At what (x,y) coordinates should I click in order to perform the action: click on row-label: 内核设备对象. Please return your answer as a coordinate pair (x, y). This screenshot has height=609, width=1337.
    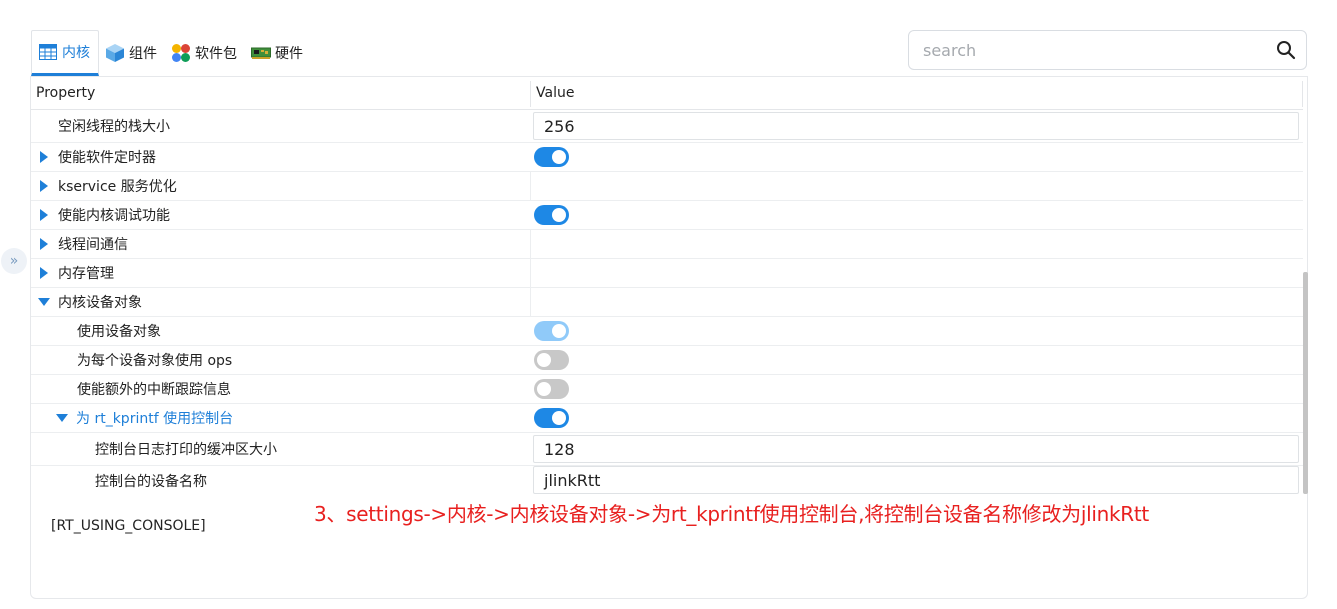
    Looking at the image, I should click on (100, 303).